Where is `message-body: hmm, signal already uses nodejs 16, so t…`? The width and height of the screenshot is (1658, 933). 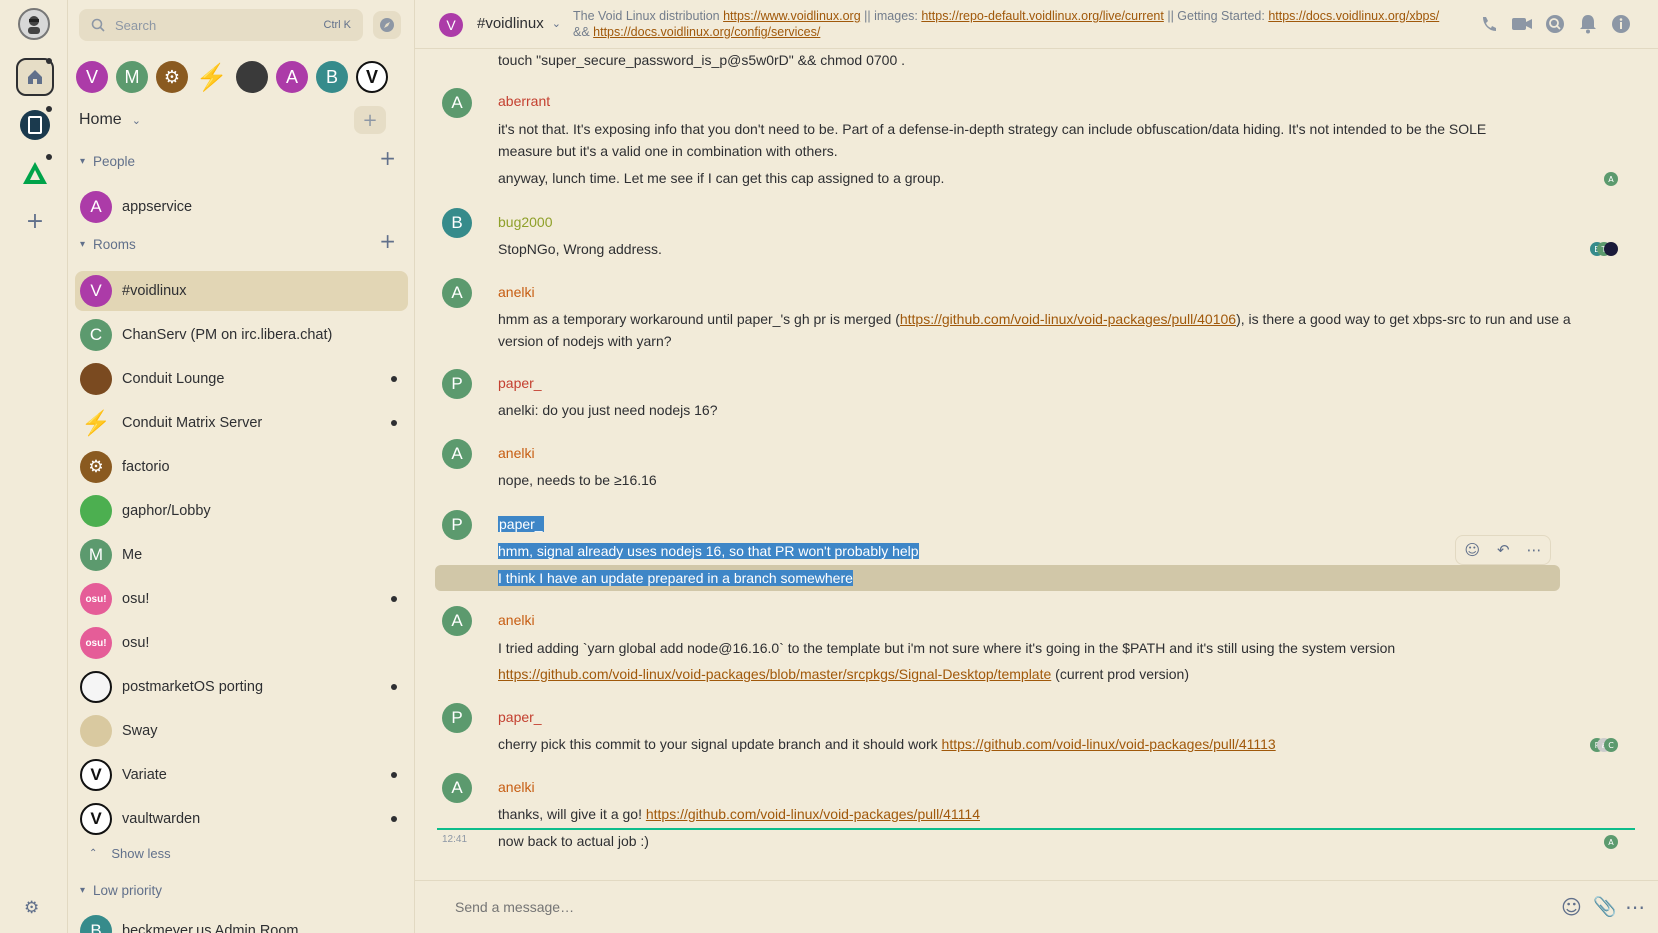
message-body: hmm, signal already uses nodejs 16, so t… is located at coordinates (708, 551).